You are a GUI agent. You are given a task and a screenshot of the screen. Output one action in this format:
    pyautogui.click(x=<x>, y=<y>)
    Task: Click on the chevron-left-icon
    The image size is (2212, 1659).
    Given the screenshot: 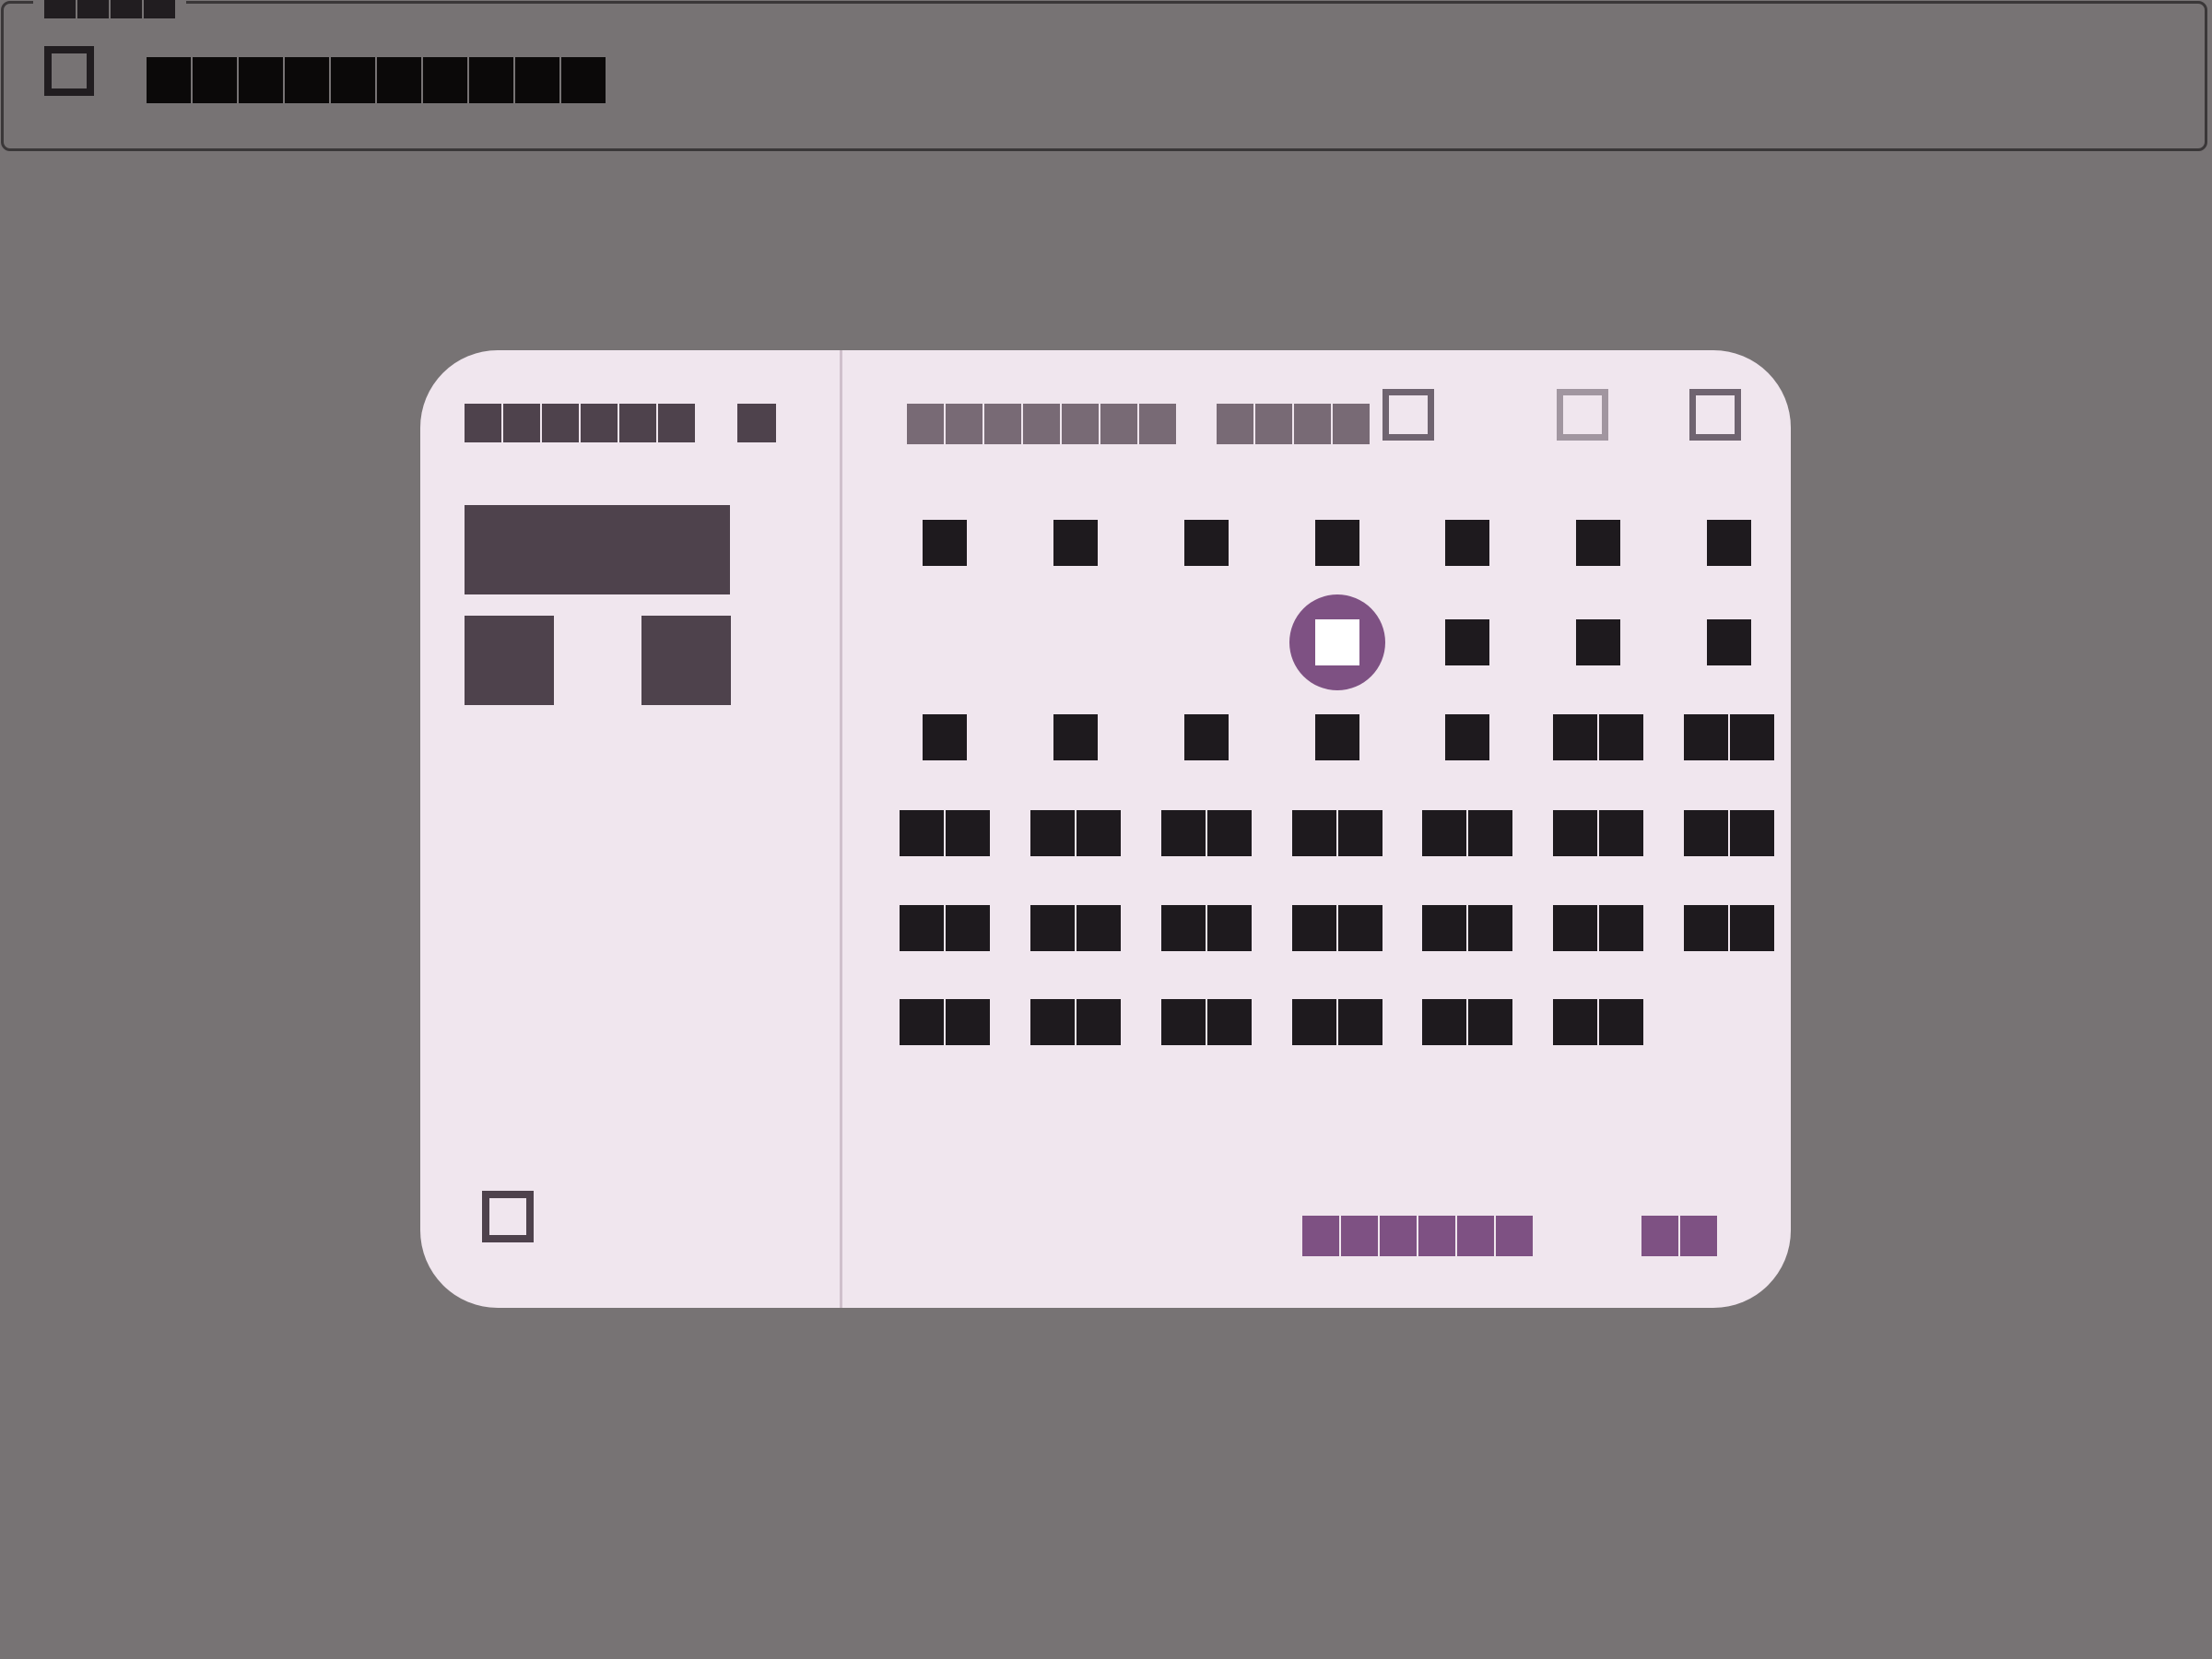 What is the action you would take?
    pyautogui.click(x=1582, y=415)
    